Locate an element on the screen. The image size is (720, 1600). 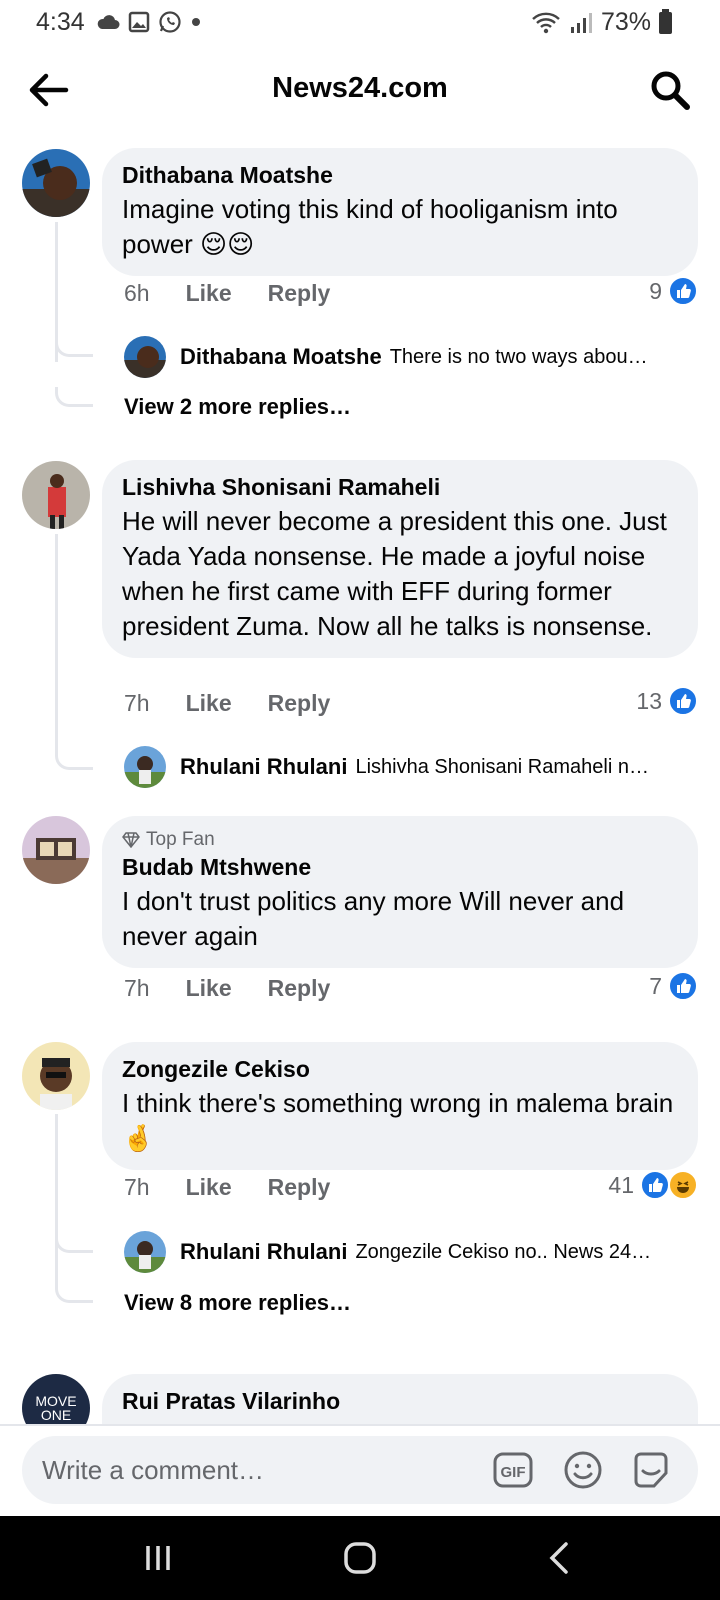
gif-icon: GIF is located at coordinates (513, 1470).